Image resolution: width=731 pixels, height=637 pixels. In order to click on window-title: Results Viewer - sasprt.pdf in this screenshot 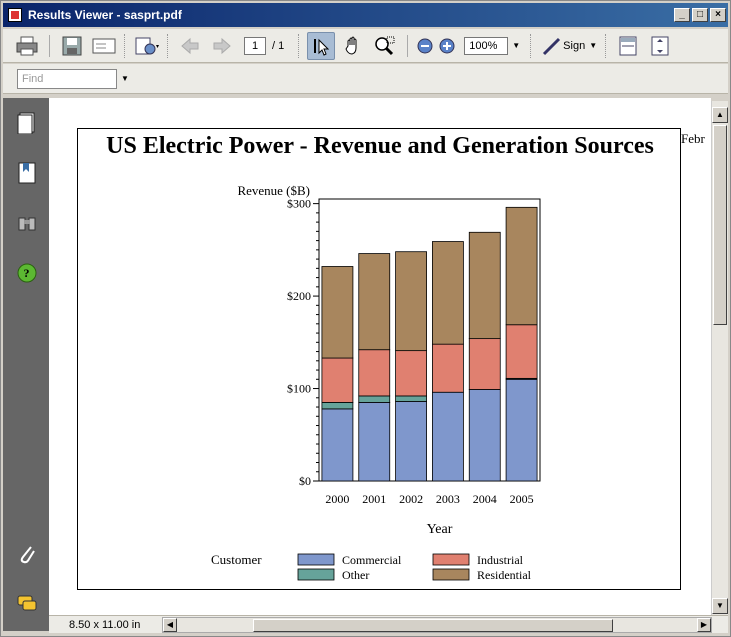, I will do `click(105, 15)`.